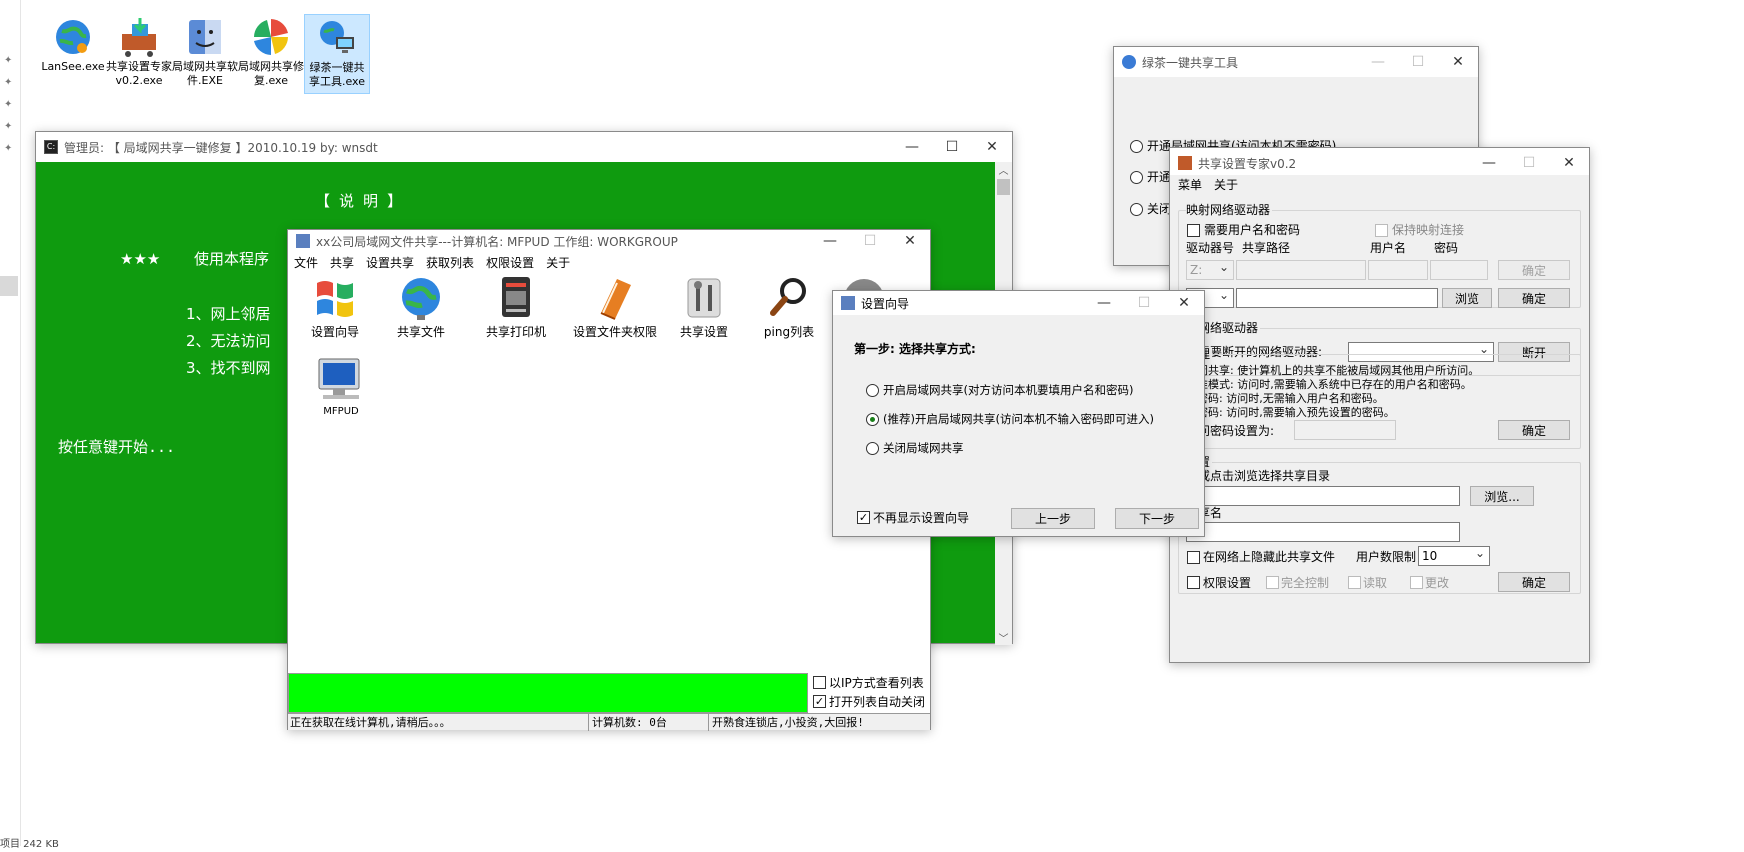 The height and width of the screenshot is (852, 1744). Describe the element at coordinates (1379, 186) in the screenshot. I see `share-expert-menu: 菜单 关于` at that location.